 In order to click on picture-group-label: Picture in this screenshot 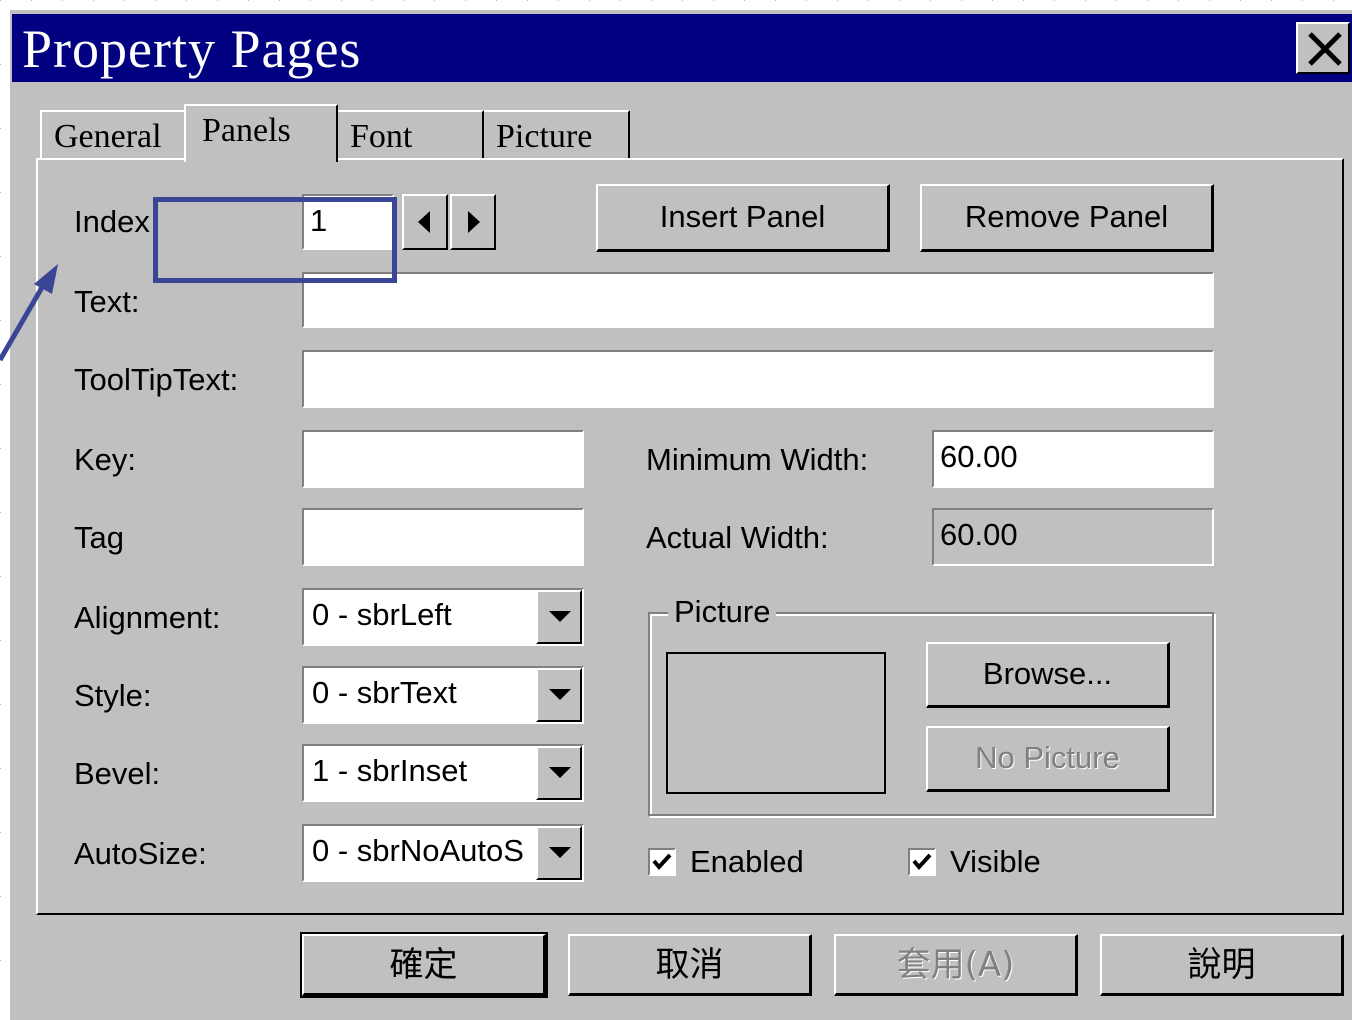, I will do `click(722, 612)`.